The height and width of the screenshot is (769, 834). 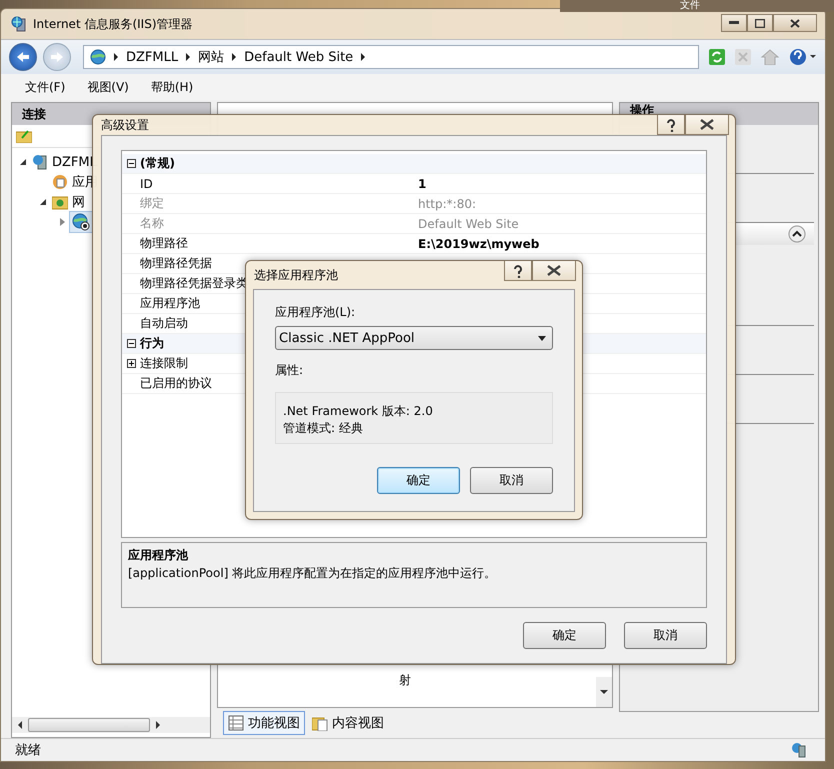 I want to click on maximize-button, so click(x=760, y=23).